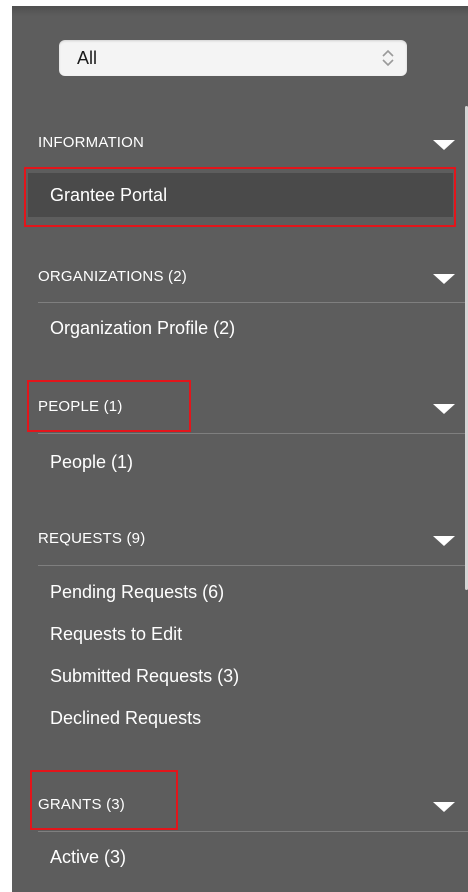  Describe the element at coordinates (142, 328) in the screenshot. I see `nav-item-organization-profile: Organization Profile (2)` at that location.